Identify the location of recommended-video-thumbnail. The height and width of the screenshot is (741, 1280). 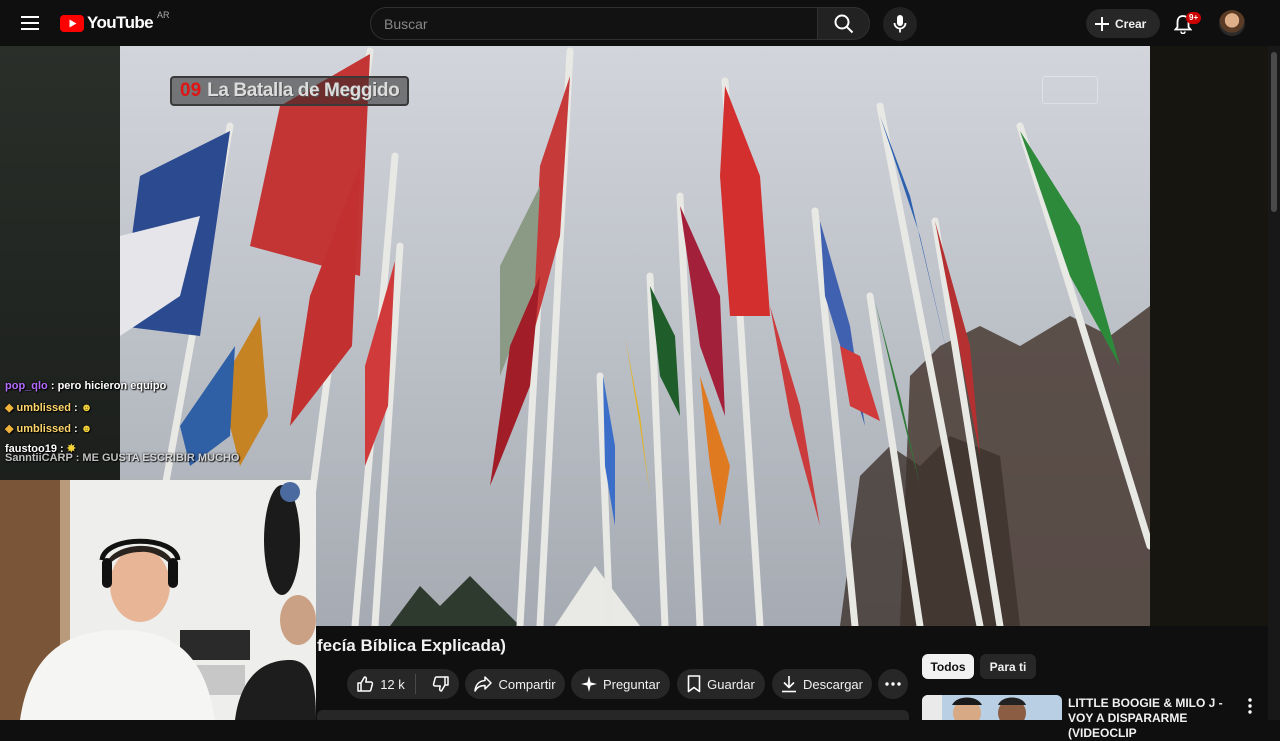
(992, 707).